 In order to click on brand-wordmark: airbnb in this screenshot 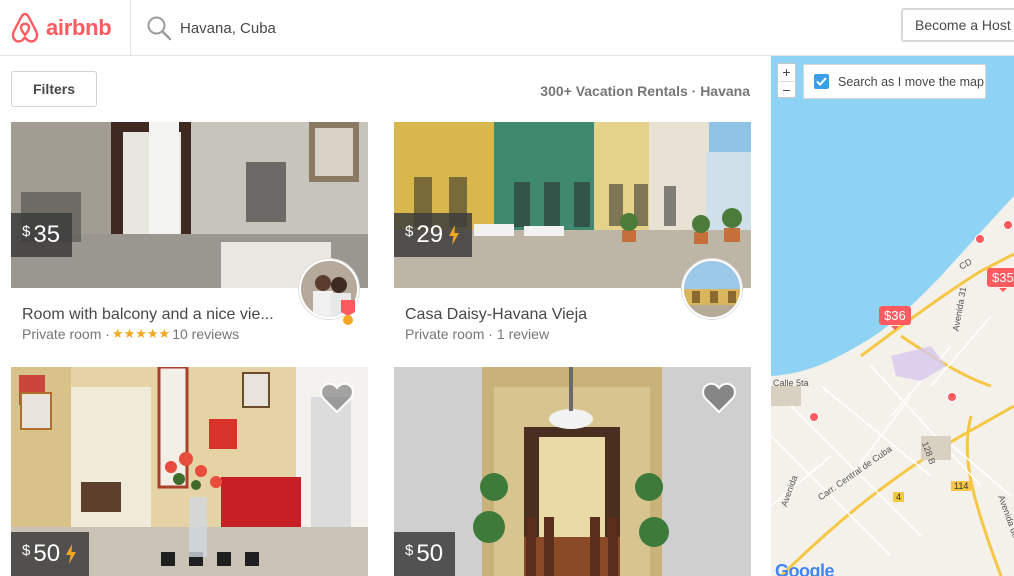, I will do `click(79, 27)`.